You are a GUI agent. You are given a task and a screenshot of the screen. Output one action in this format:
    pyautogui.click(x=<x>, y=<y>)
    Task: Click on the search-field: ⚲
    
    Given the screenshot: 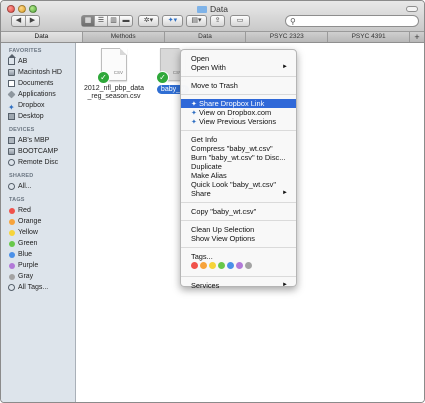 What is the action you would take?
    pyautogui.click(x=352, y=21)
    